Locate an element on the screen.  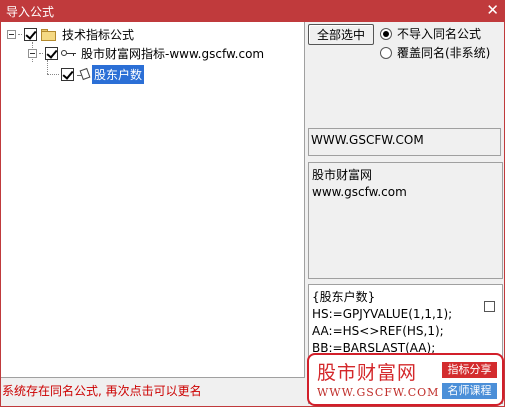
source-url-text: WWW.GSCFW.COM is located at coordinates (367, 140).